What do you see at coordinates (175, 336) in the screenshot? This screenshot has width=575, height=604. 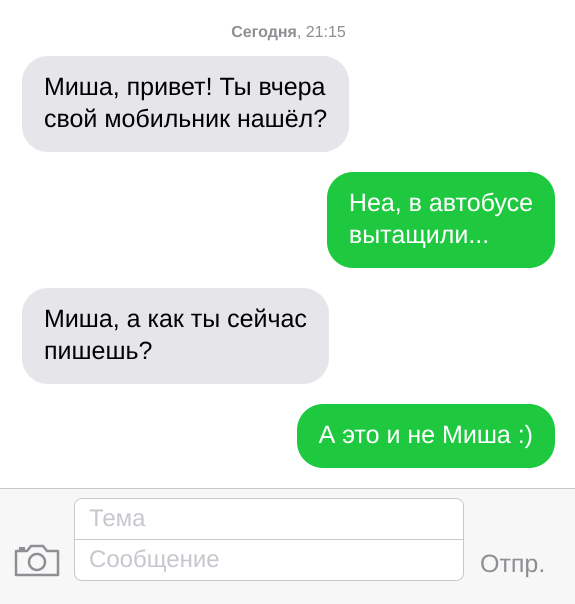 I see `received-message-bubble: Миша, а как ты сейчас пишешь?` at bounding box center [175, 336].